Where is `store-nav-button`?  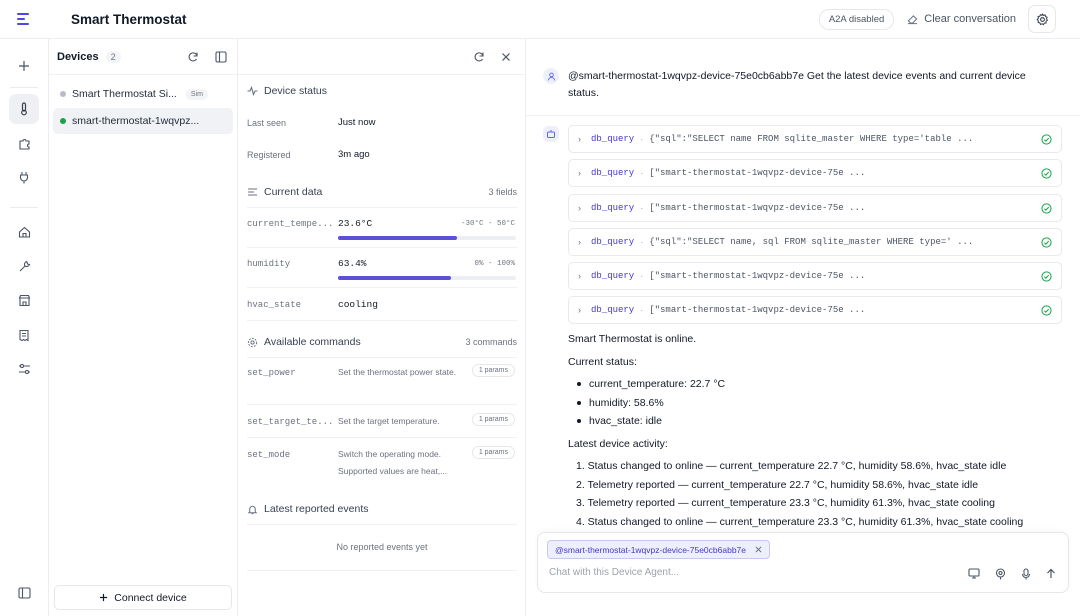
store-nav-button is located at coordinates (24, 300).